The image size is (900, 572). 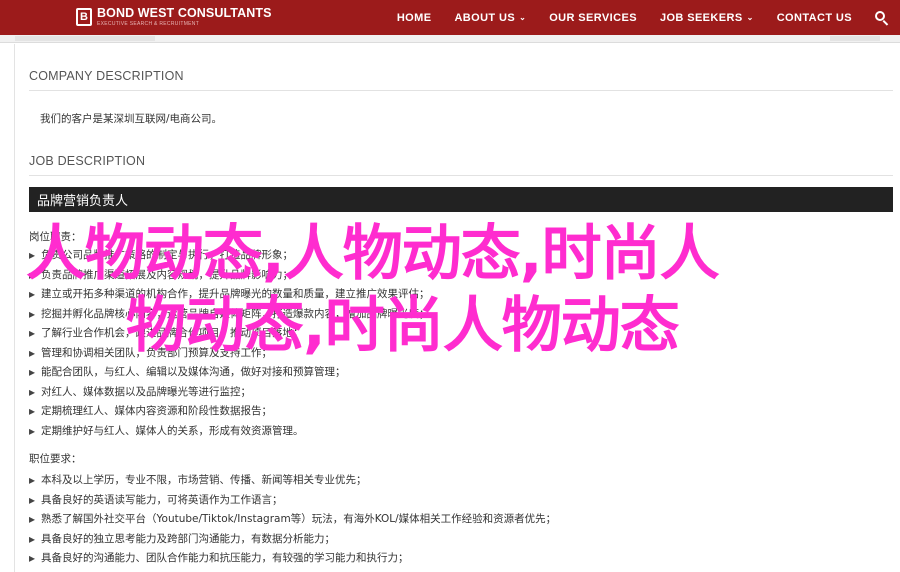 What do you see at coordinates (83, 201) in the screenshot?
I see `job-title: 品牌营销负责人` at bounding box center [83, 201].